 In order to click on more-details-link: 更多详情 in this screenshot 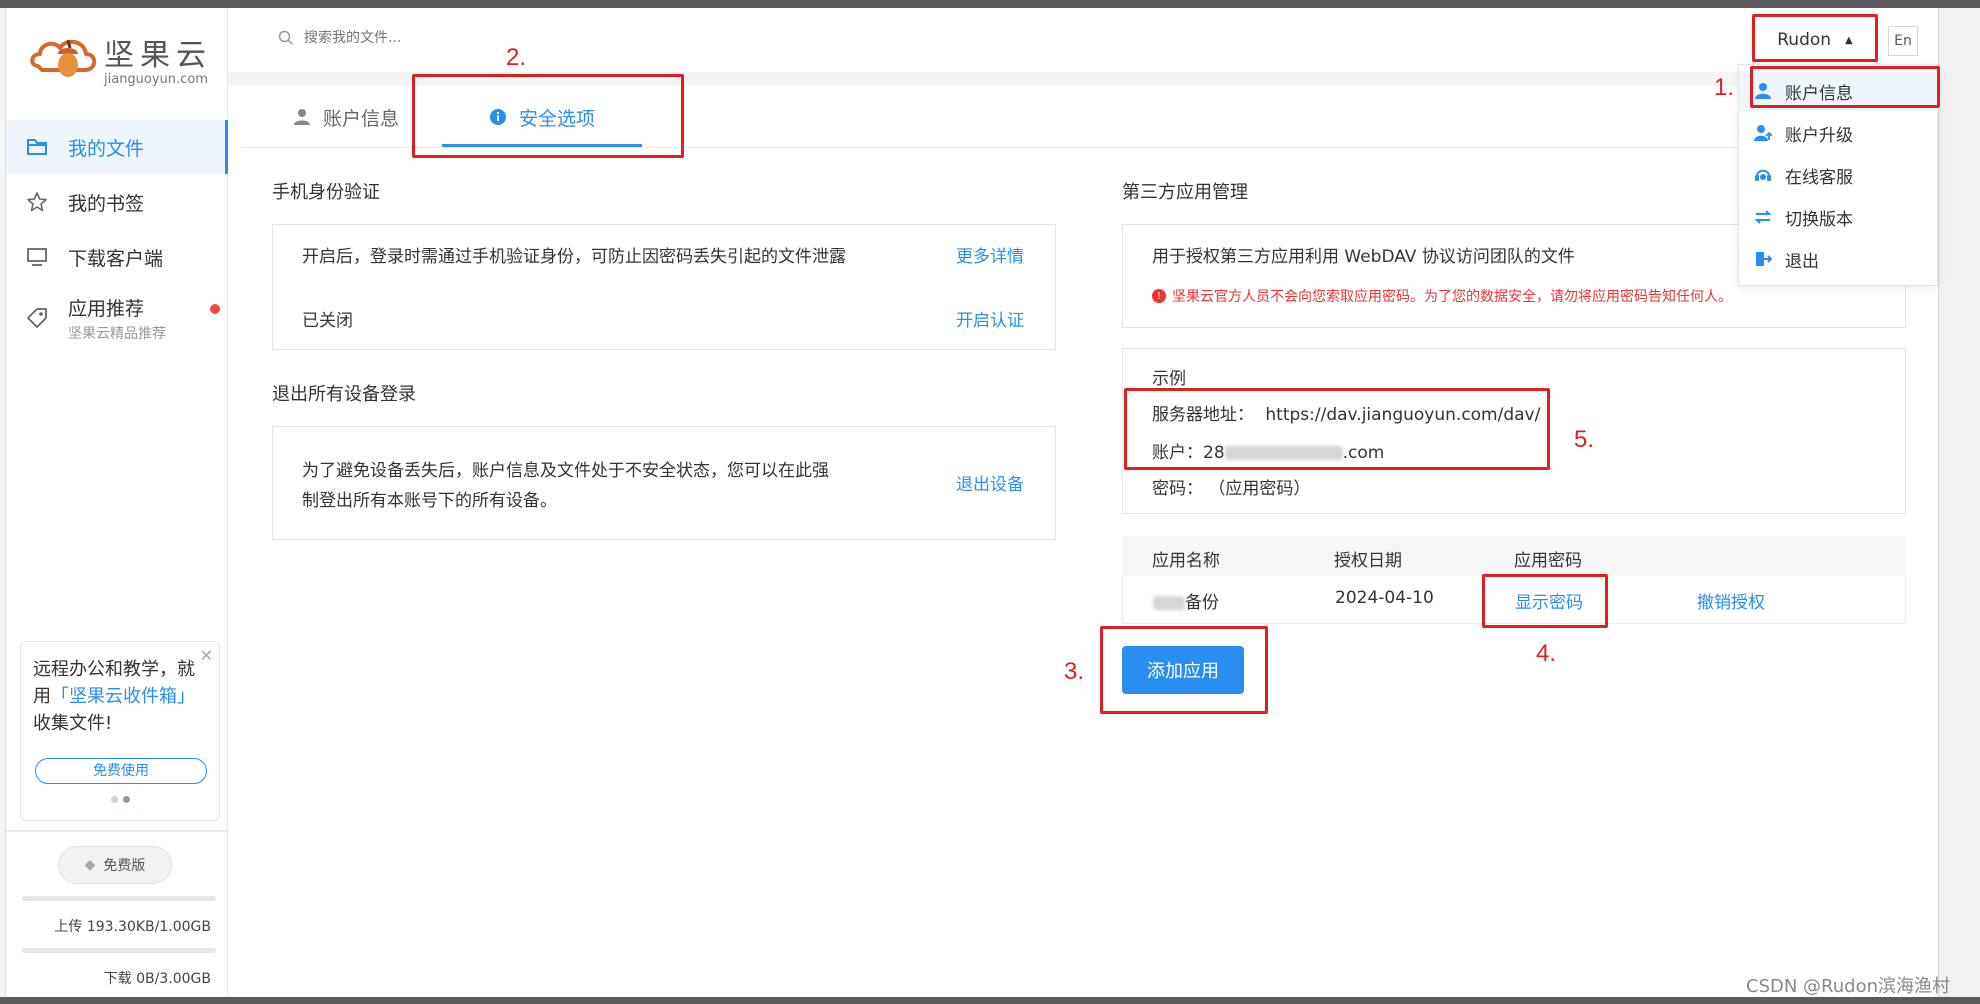, I will do `click(990, 254)`.